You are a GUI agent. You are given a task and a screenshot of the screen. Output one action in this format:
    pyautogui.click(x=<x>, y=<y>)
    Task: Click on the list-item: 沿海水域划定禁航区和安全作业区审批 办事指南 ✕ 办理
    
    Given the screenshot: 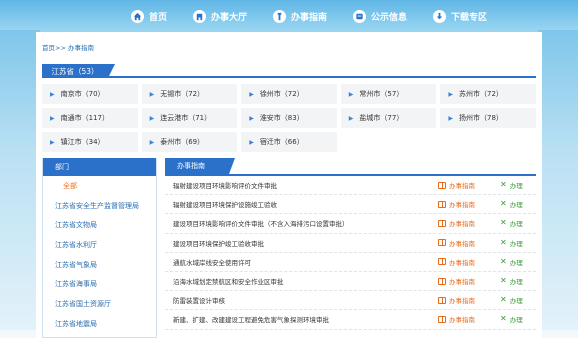 What is the action you would take?
    pyautogui.click(x=350, y=282)
    